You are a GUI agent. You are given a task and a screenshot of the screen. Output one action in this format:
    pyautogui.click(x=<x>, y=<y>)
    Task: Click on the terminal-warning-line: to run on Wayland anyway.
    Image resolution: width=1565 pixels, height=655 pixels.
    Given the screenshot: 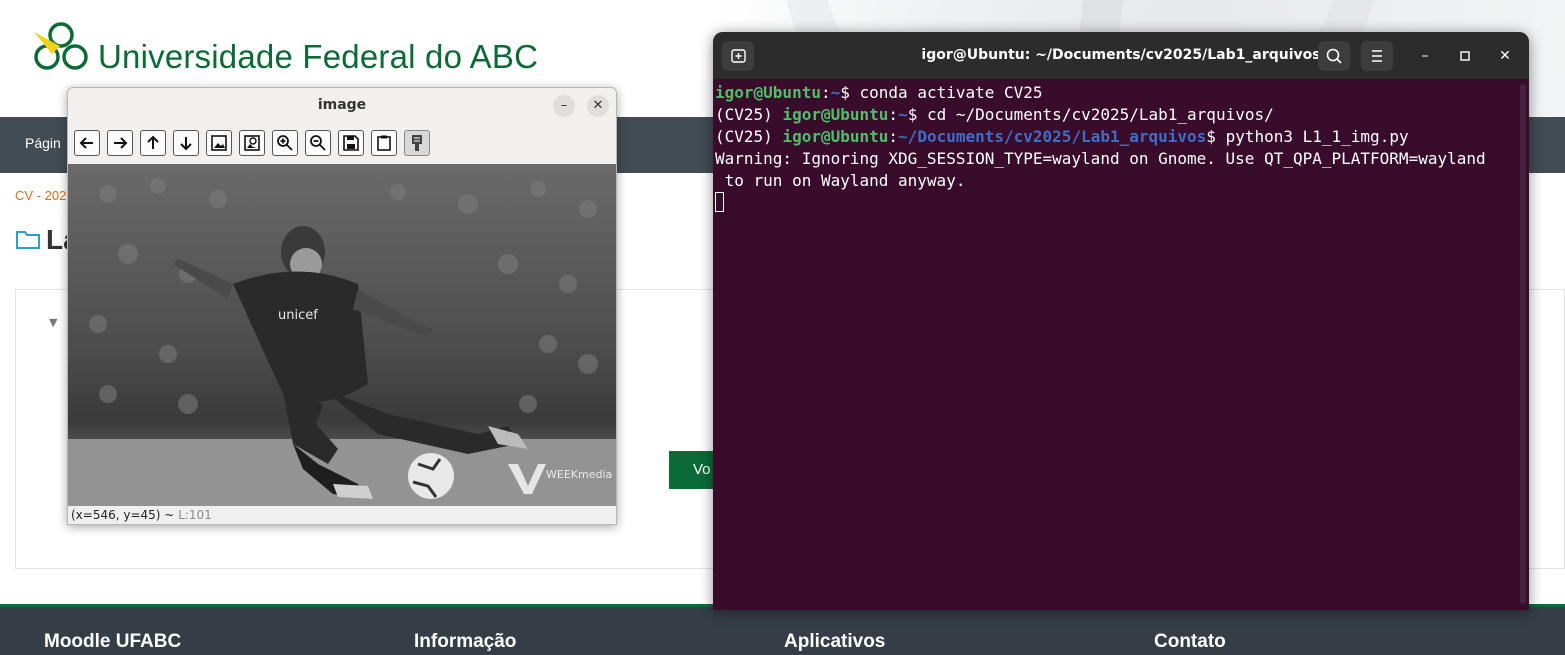 What is the action you would take?
    pyautogui.click(x=840, y=180)
    